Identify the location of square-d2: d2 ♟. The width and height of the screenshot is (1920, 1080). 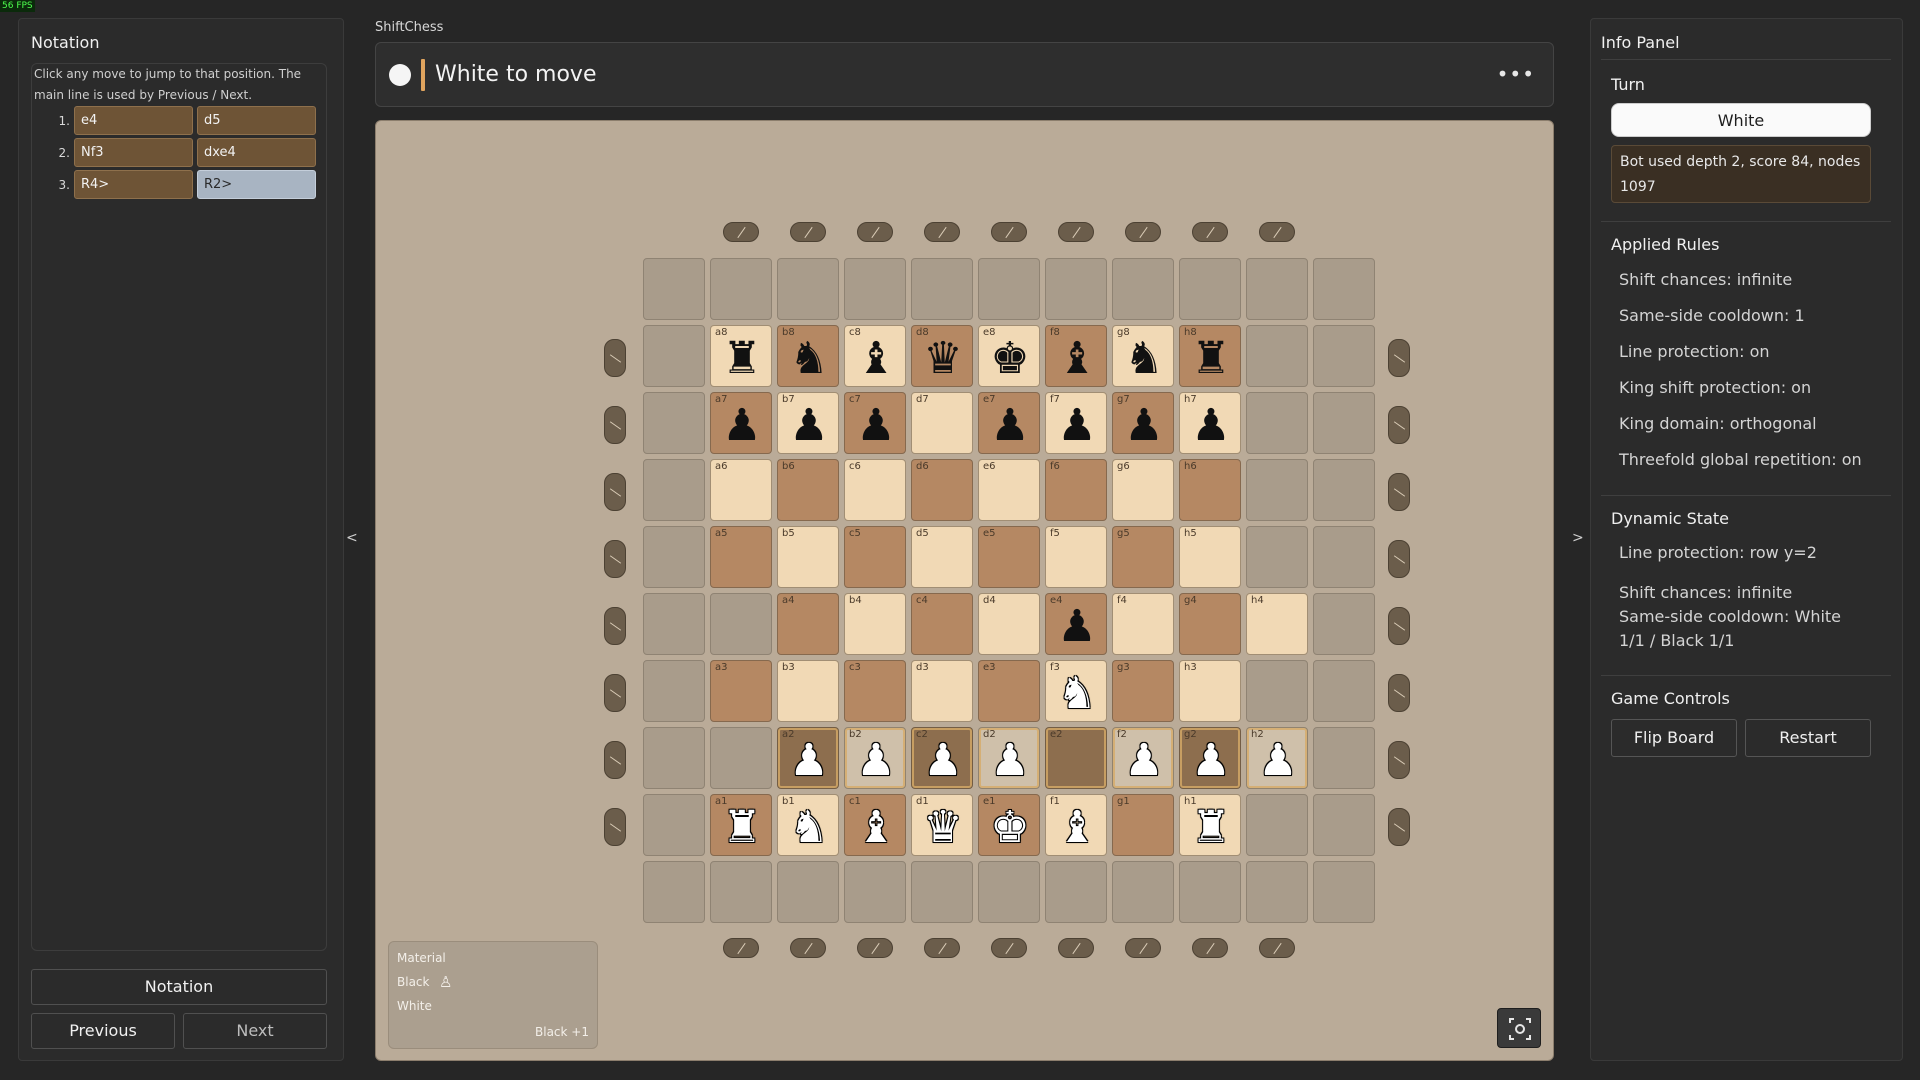
(1009, 758).